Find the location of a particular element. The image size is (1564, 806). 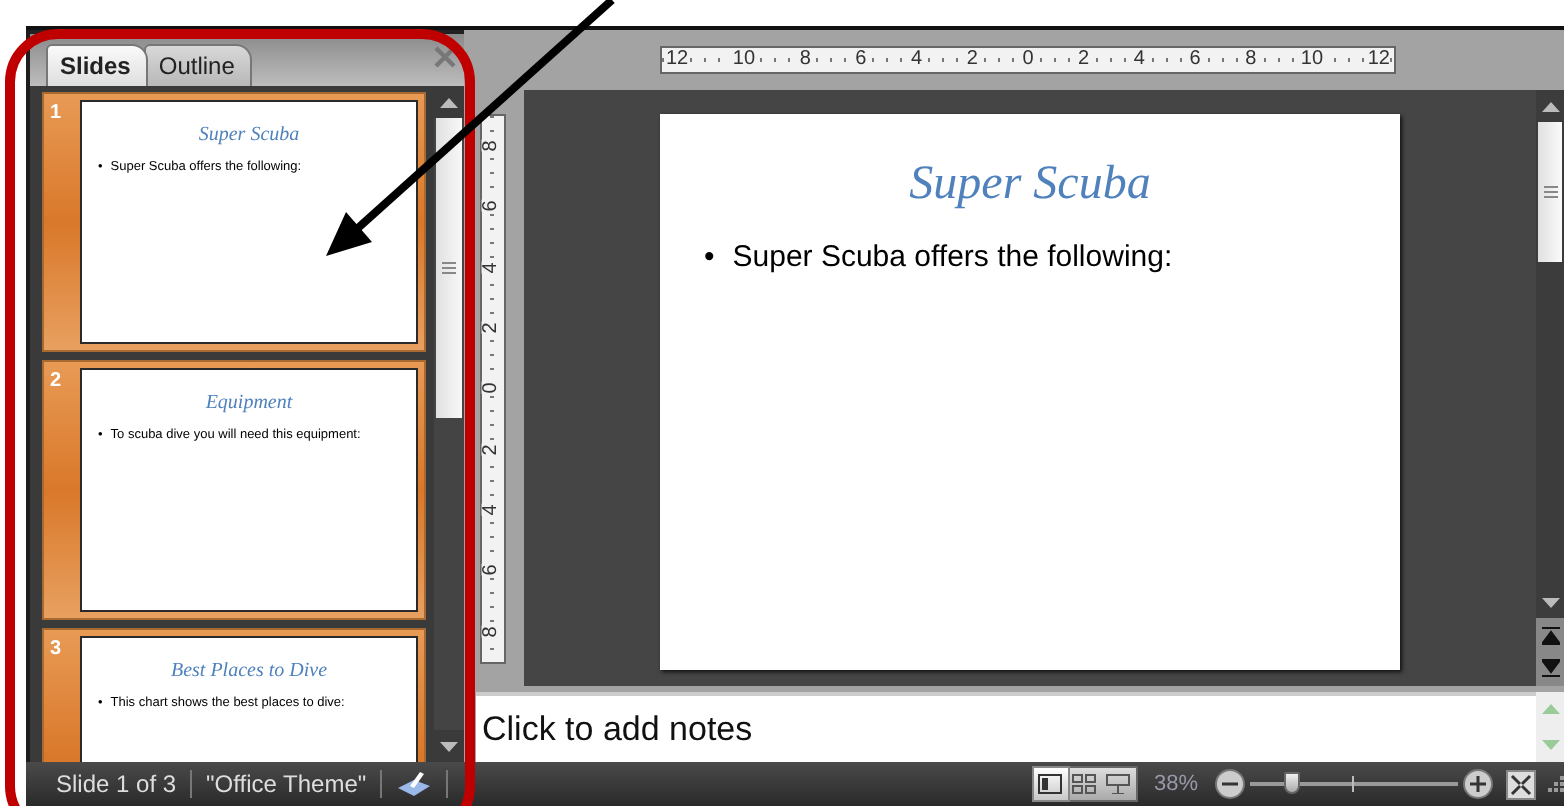

theme-name: "Office Theme" is located at coordinates (286, 784).